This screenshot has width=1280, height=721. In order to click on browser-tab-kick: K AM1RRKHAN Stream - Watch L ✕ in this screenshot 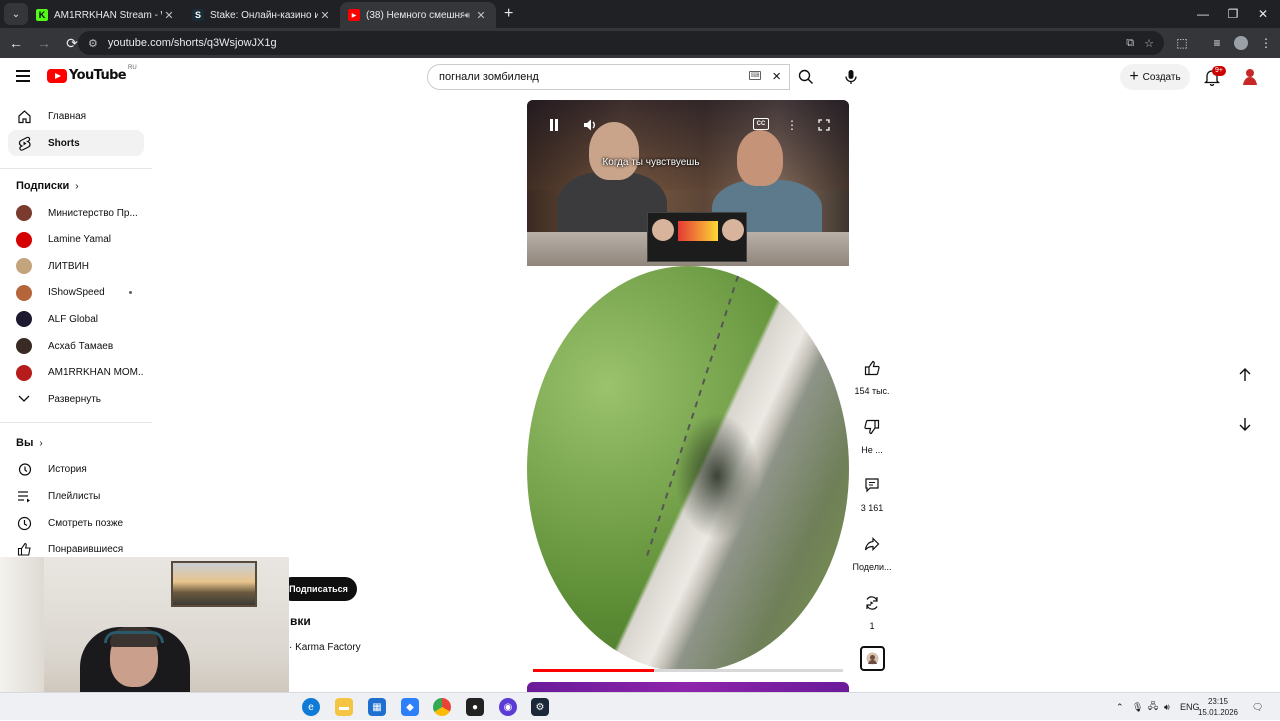, I will do `click(106, 15)`.